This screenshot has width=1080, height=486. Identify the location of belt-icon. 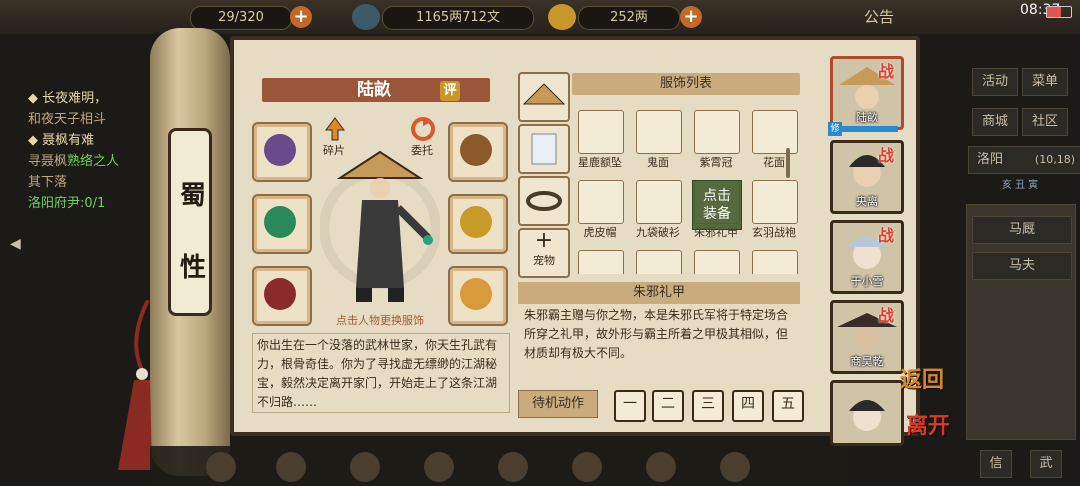
(544, 201).